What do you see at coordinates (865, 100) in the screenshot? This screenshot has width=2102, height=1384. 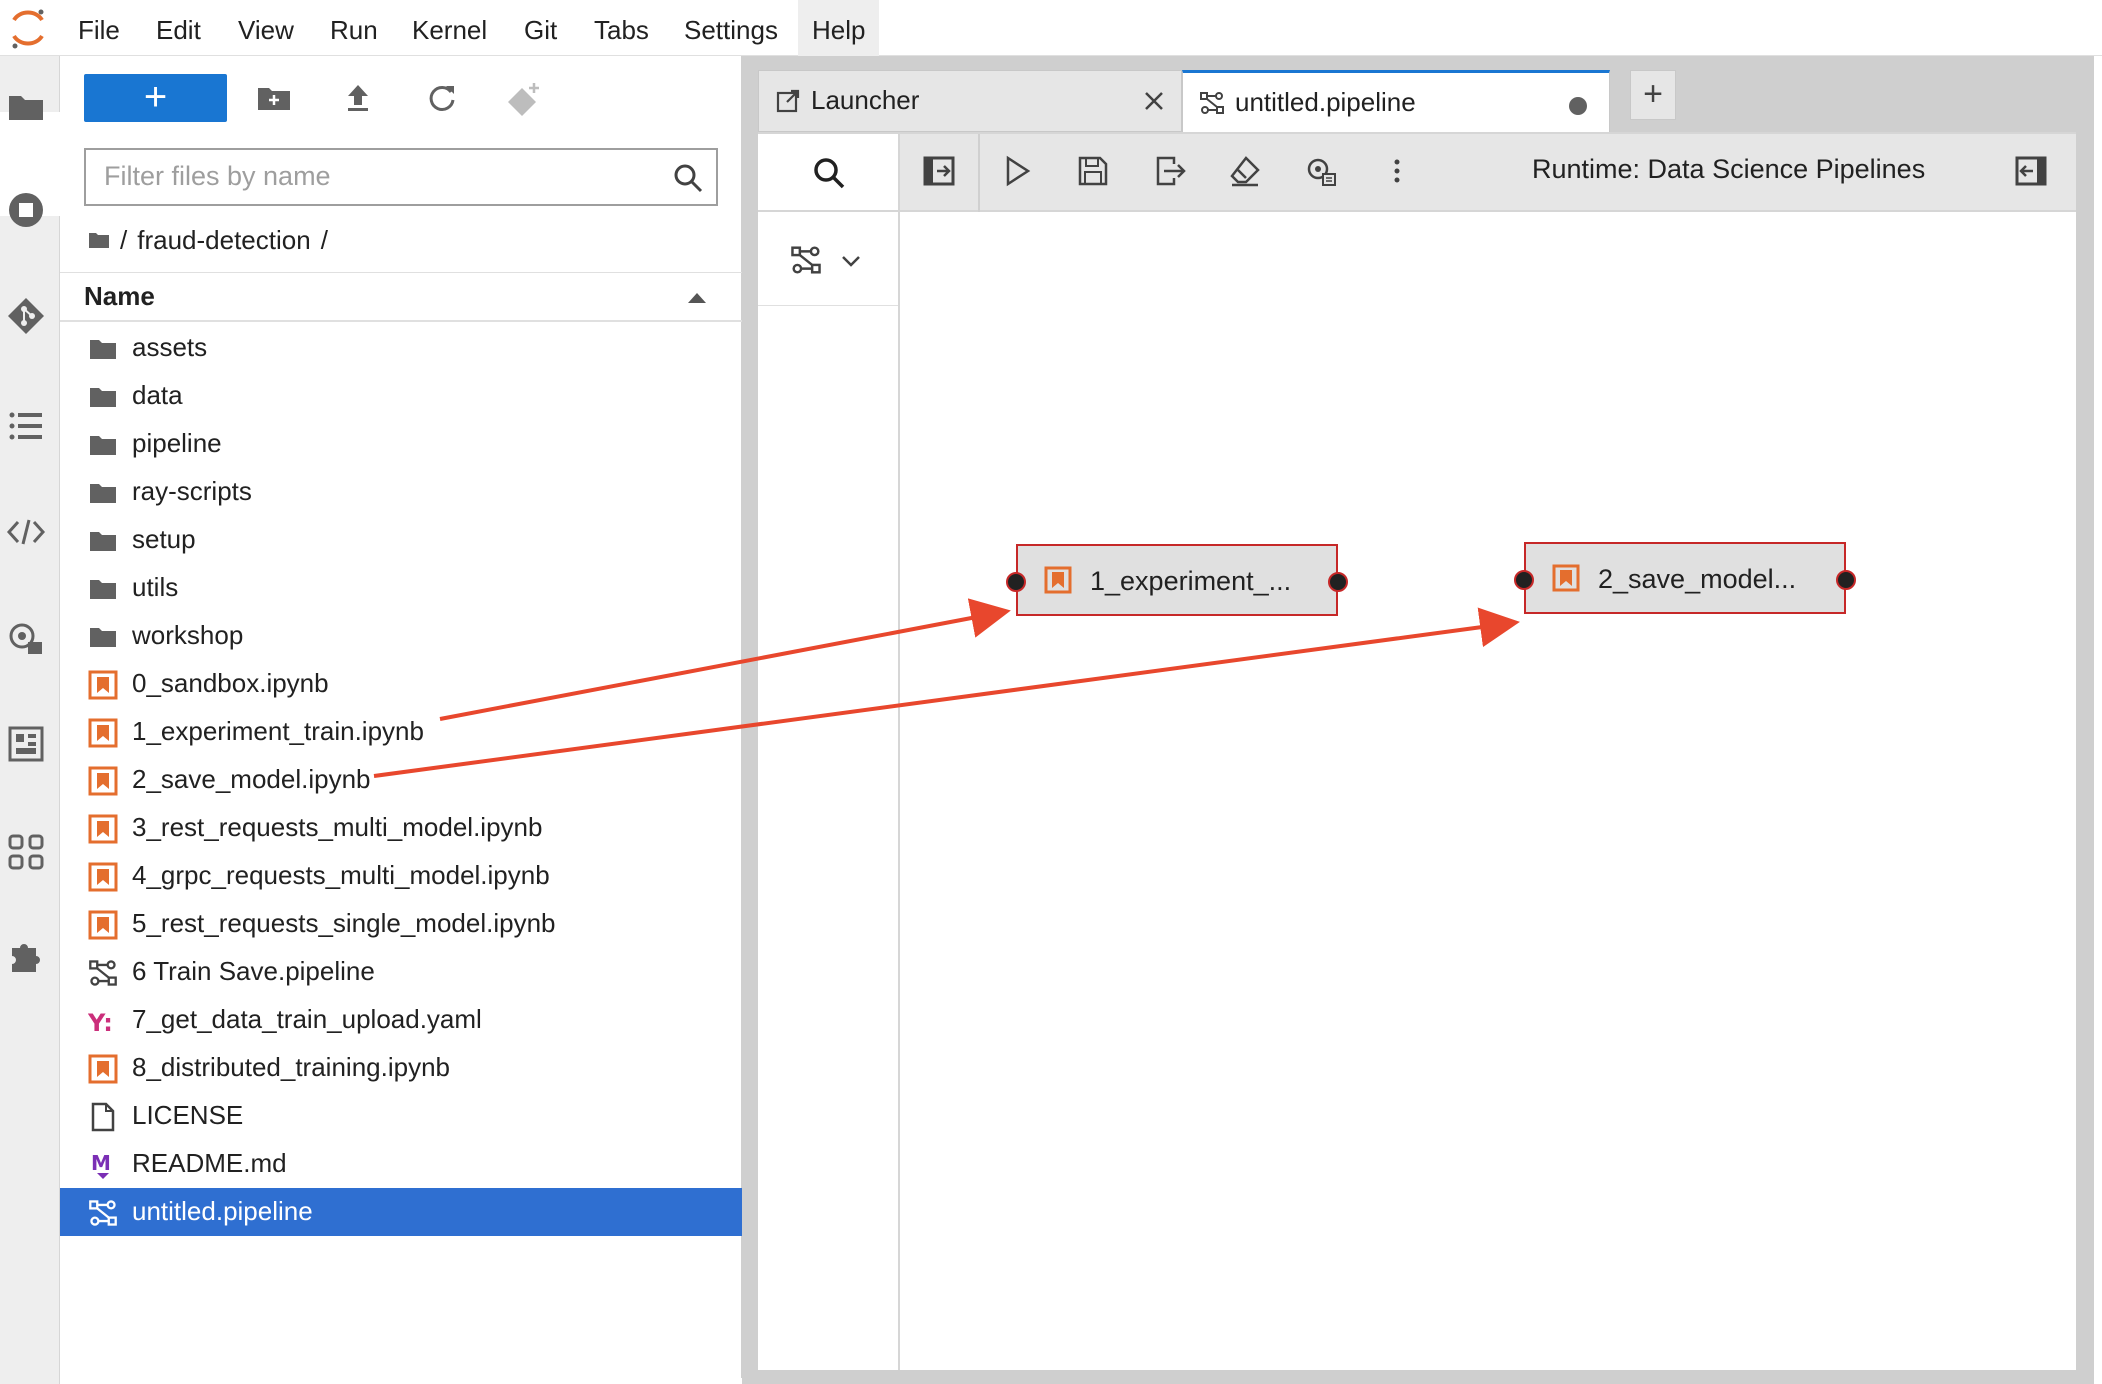 I see `tab-launcher-label: Launcher` at bounding box center [865, 100].